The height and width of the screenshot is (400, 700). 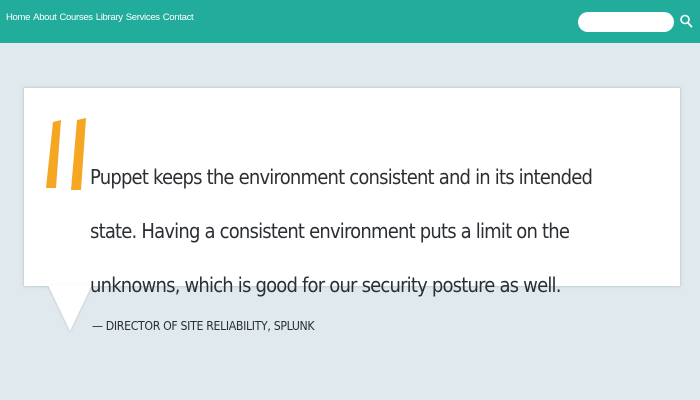 I want to click on search-input, so click(x=626, y=22).